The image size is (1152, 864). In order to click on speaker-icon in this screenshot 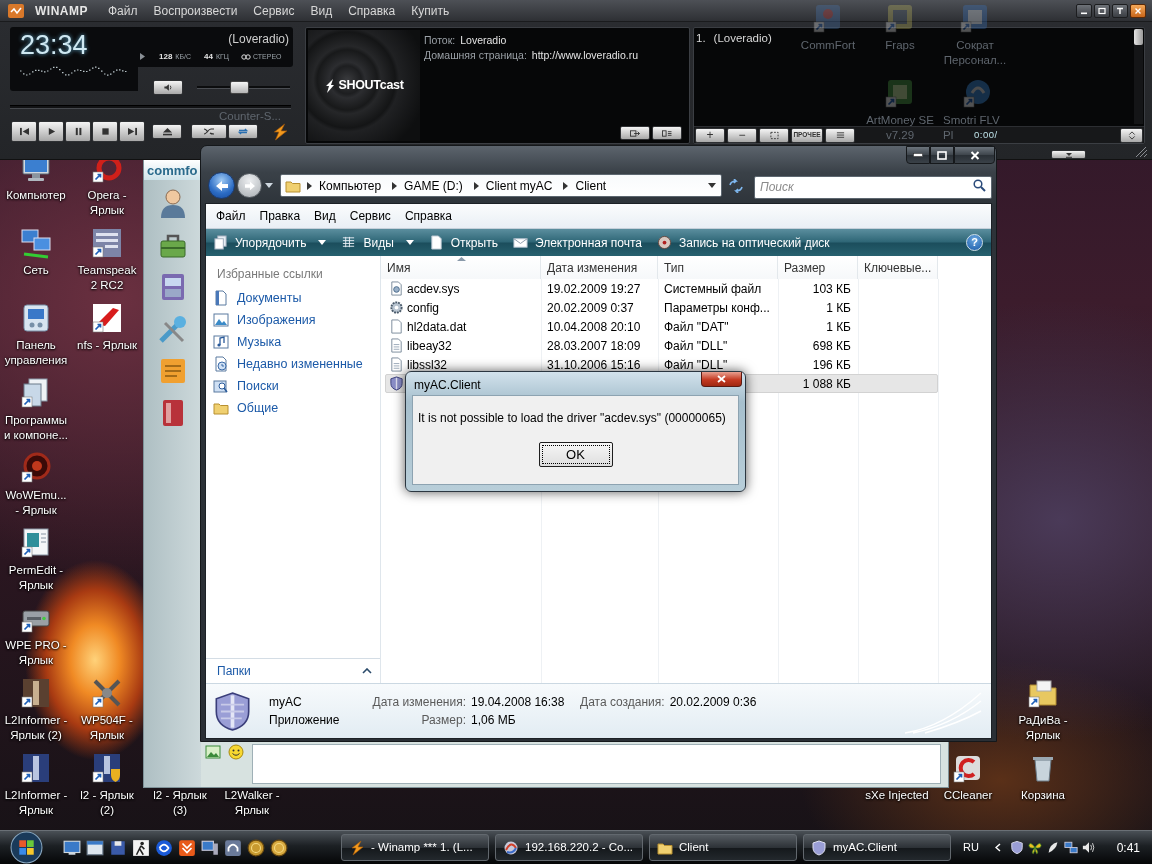, I will do `click(1088, 847)`.